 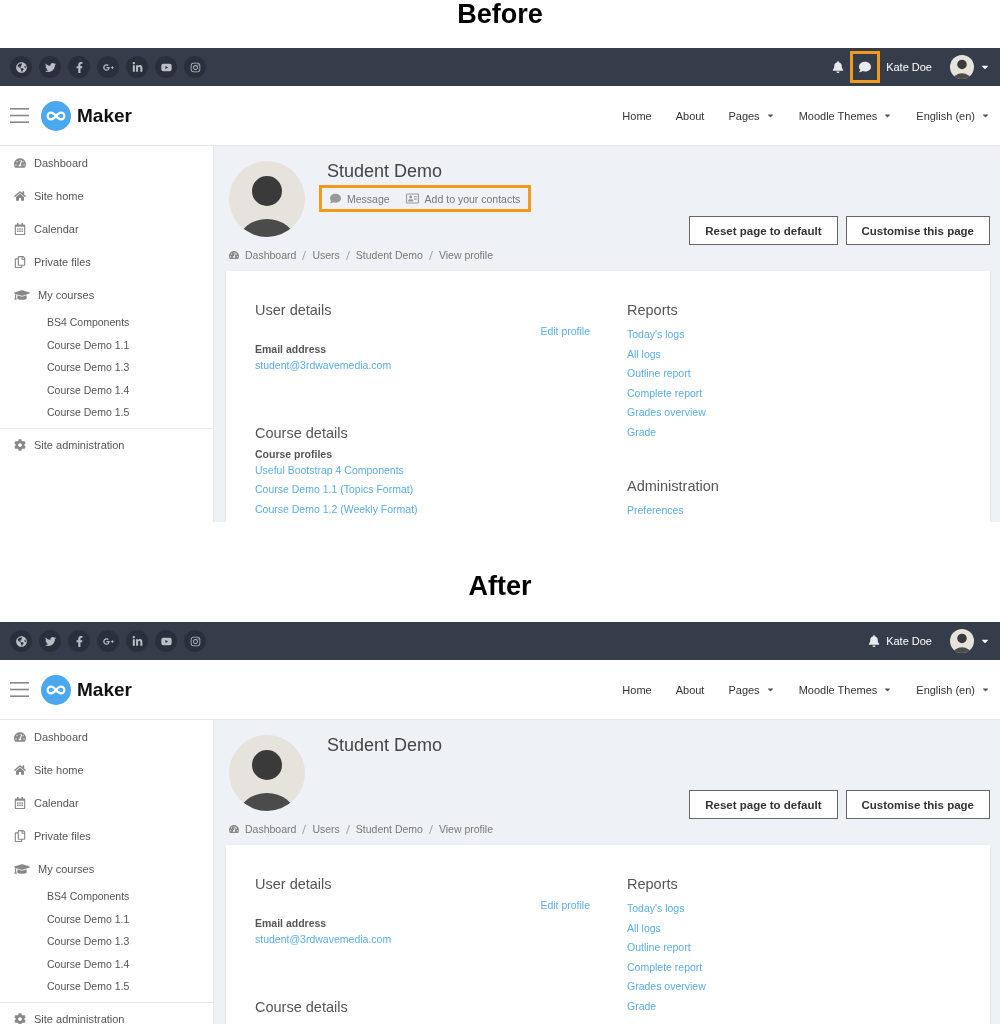 What do you see at coordinates (673, 485) in the screenshot?
I see `section-title: Administration` at bounding box center [673, 485].